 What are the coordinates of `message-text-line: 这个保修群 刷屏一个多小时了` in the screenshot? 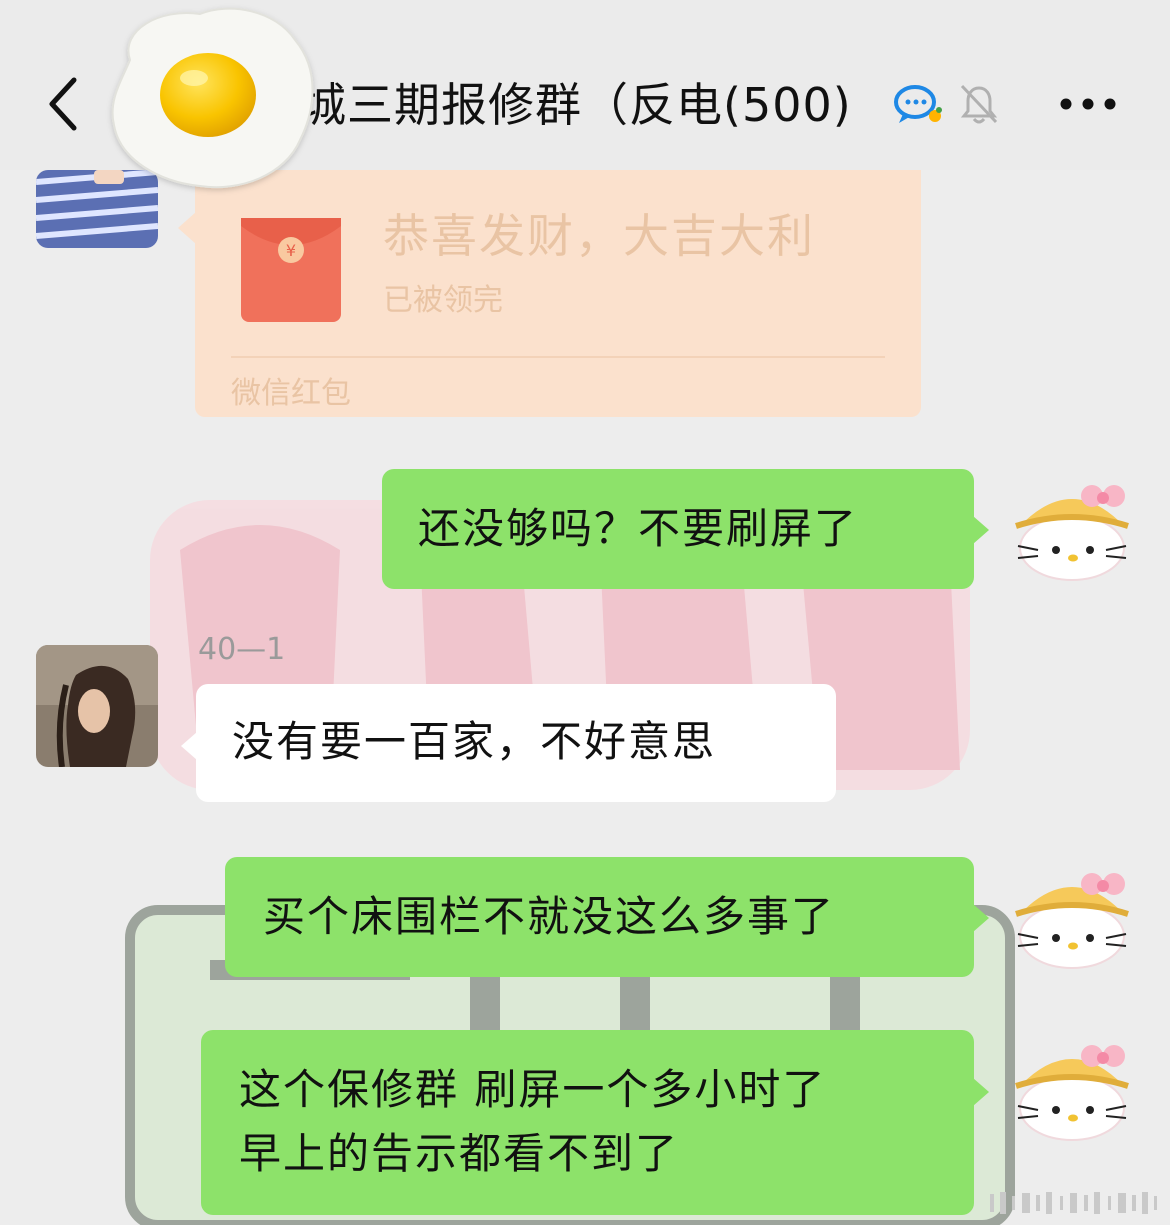 It's located at (533, 1089).